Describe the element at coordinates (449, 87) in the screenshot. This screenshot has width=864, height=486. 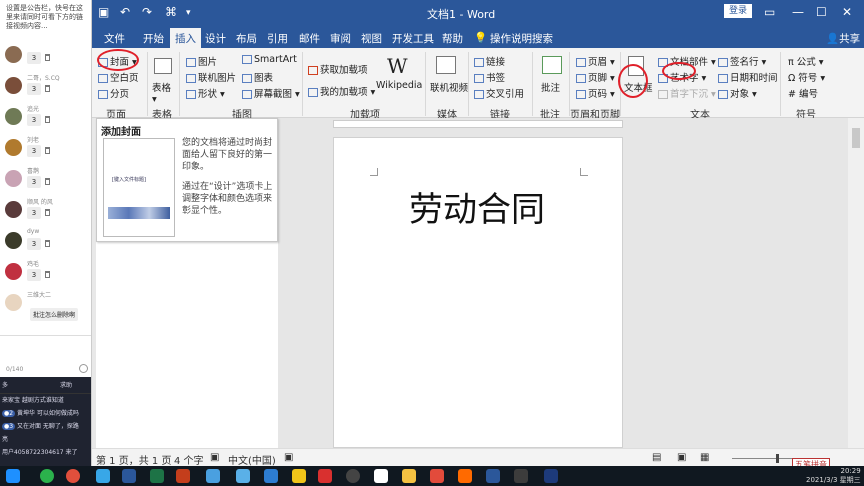
I see `online-video-button: 联机视频` at that location.